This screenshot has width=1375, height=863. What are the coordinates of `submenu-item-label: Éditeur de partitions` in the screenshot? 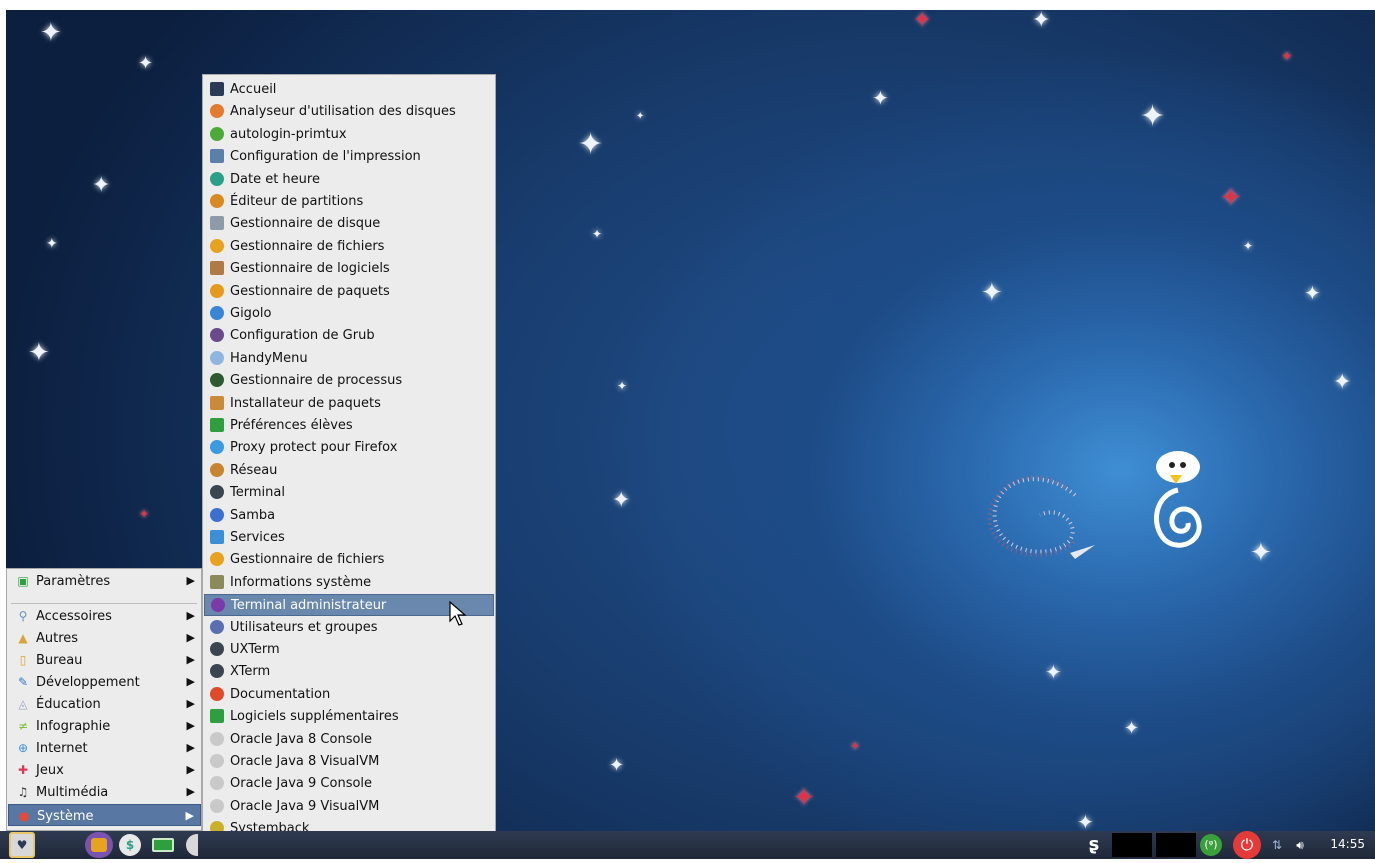 It's located at (297, 201).